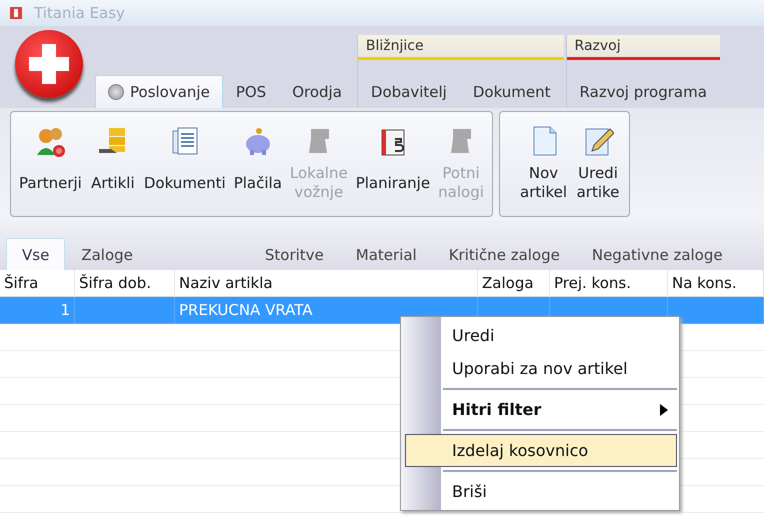  I want to click on filter-tab: Kritične zaloge, so click(504, 254).